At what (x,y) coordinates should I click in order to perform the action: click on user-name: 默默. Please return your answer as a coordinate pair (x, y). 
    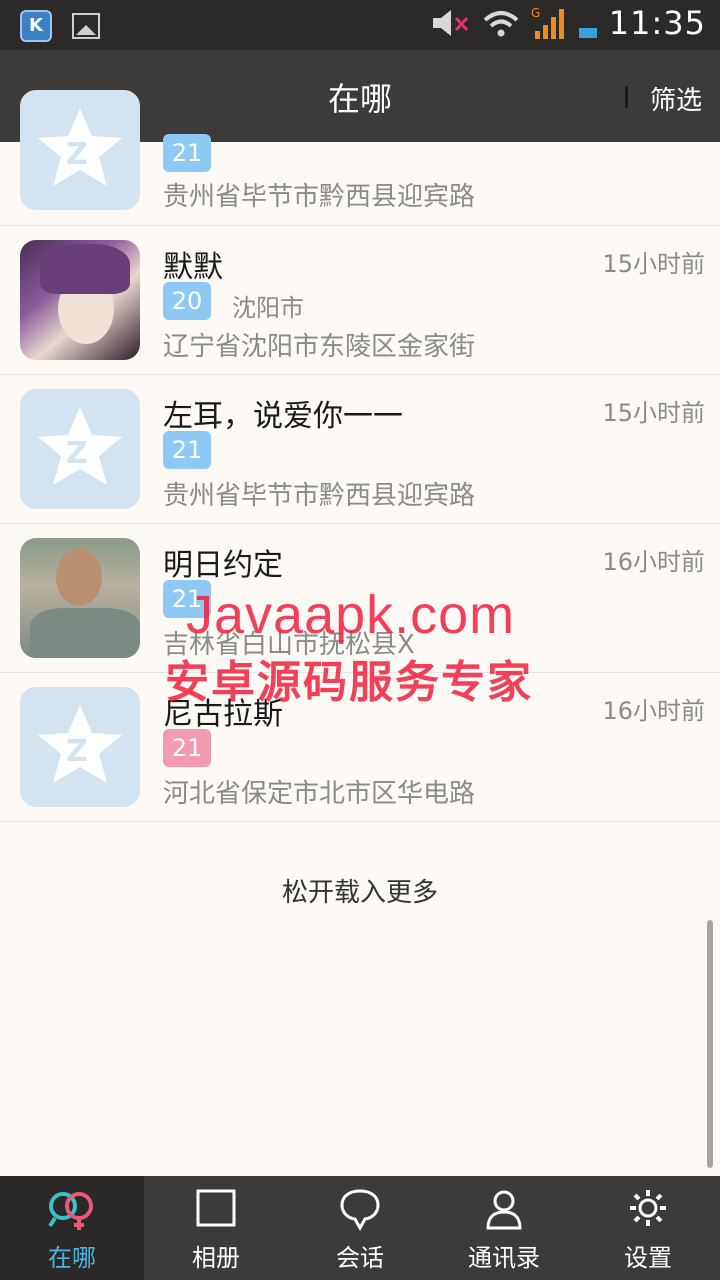
    Looking at the image, I should click on (193, 267).